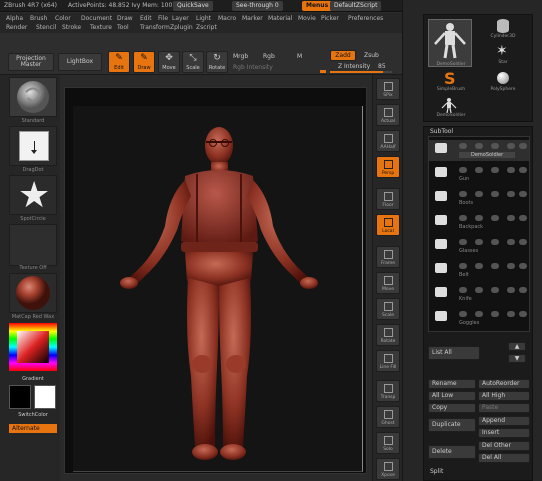 This screenshot has width=542, height=481. I want to click on move-down-button: ▼, so click(517, 358).